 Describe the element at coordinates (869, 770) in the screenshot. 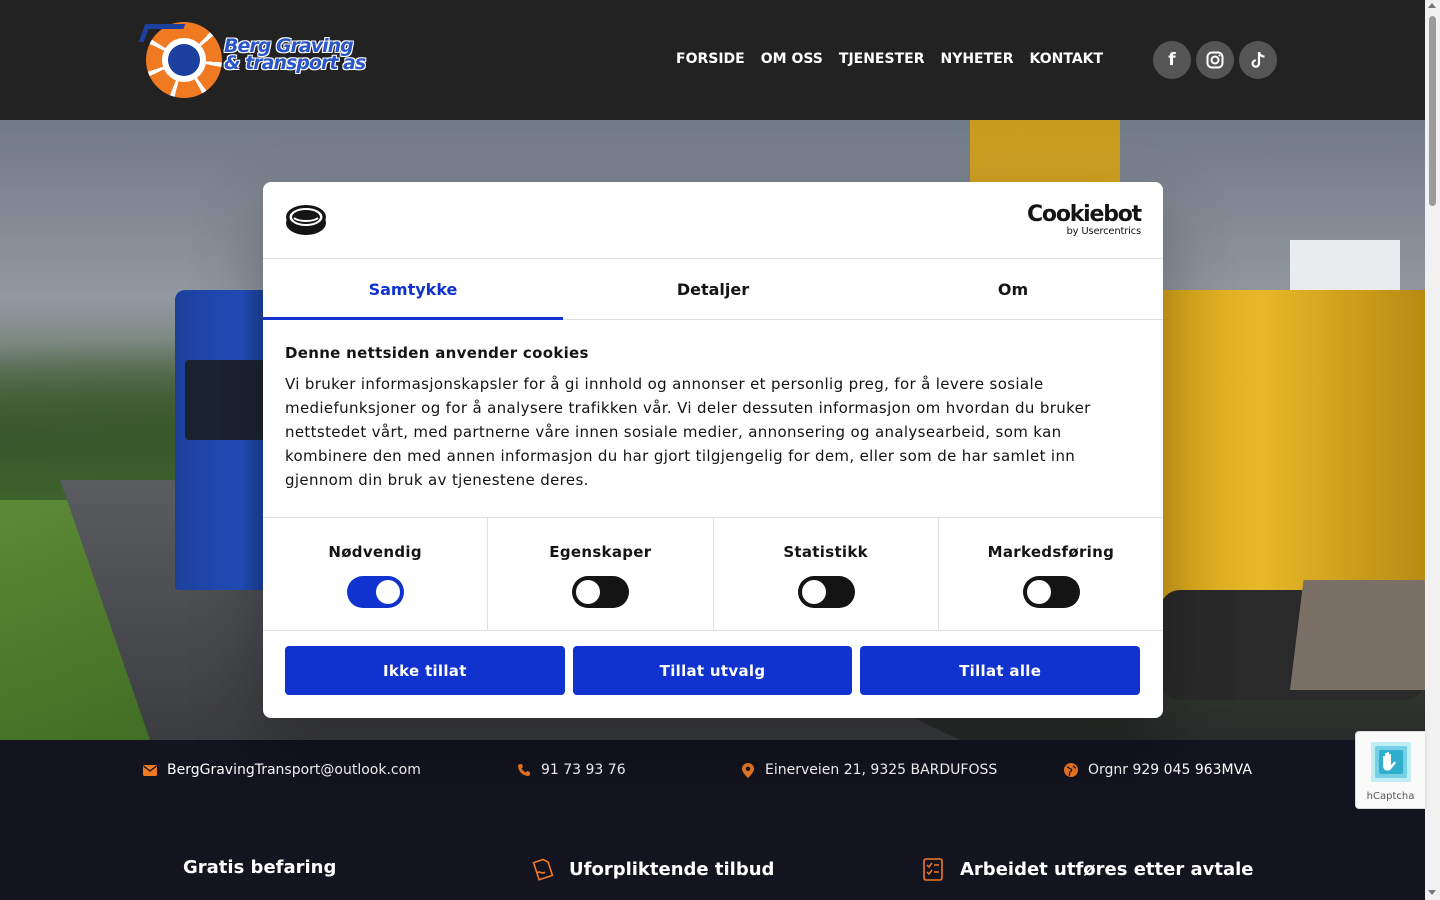

I see `contact-address: Einerveien 21, 9325 BARDUFOSS` at that location.